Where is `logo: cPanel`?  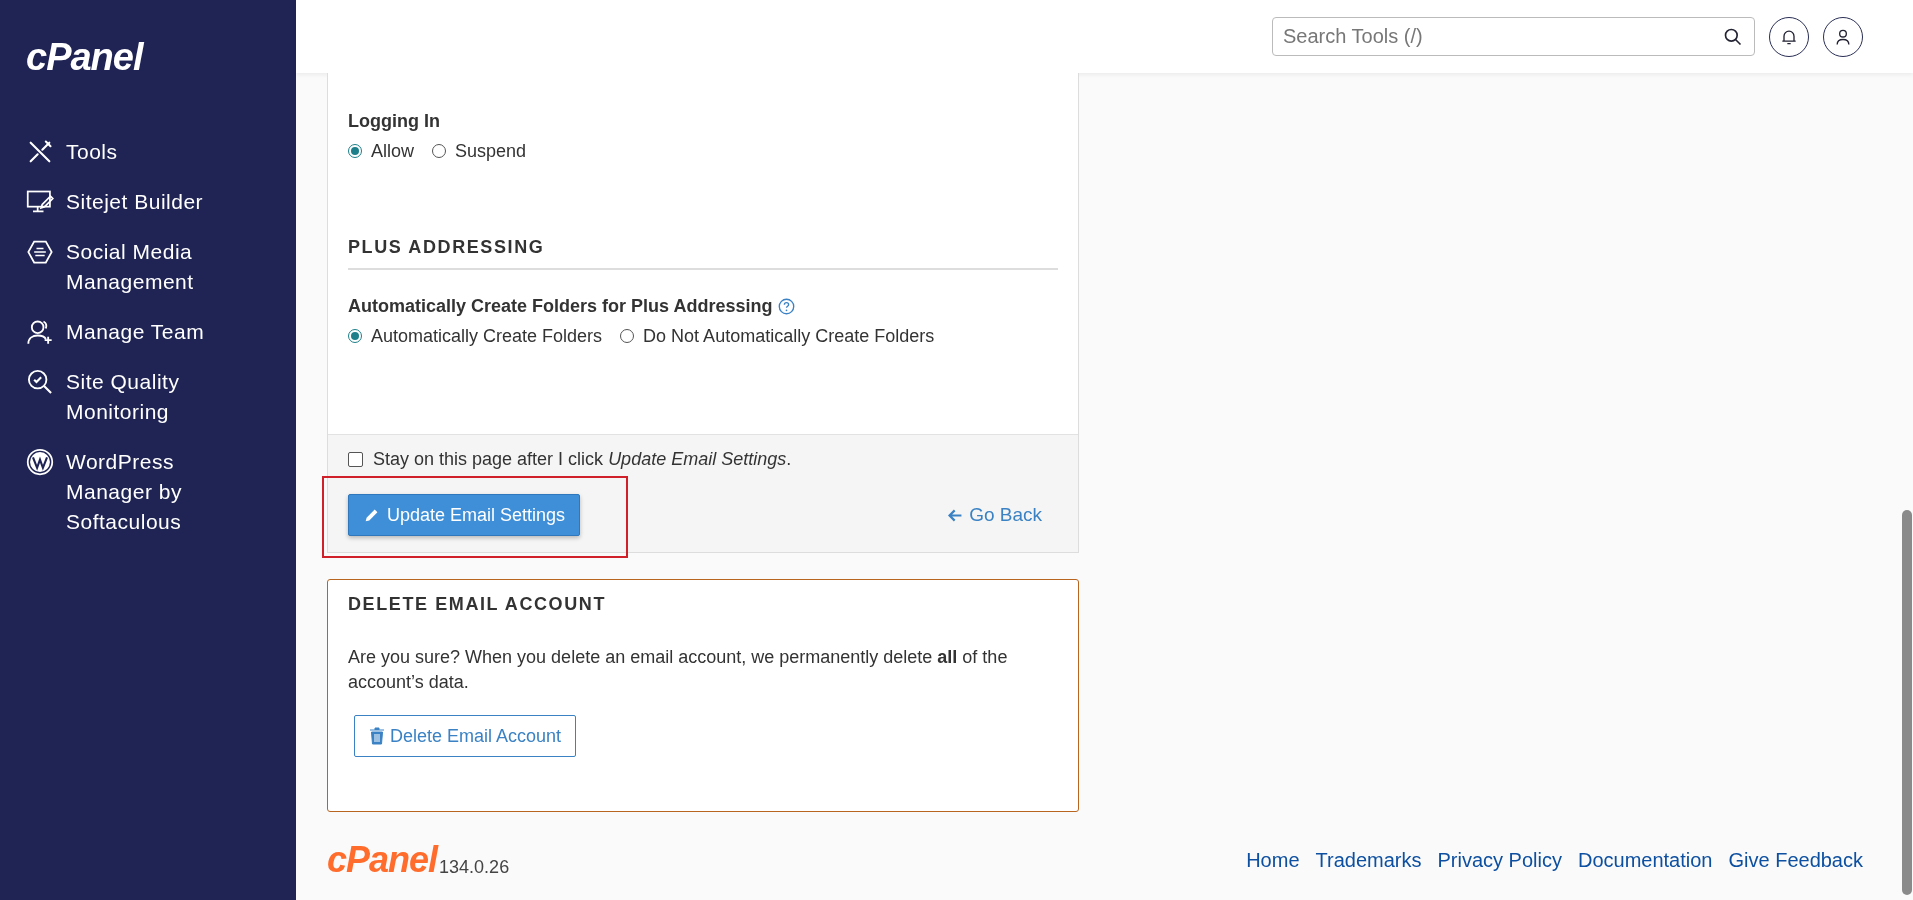 logo: cPanel is located at coordinates (84, 57).